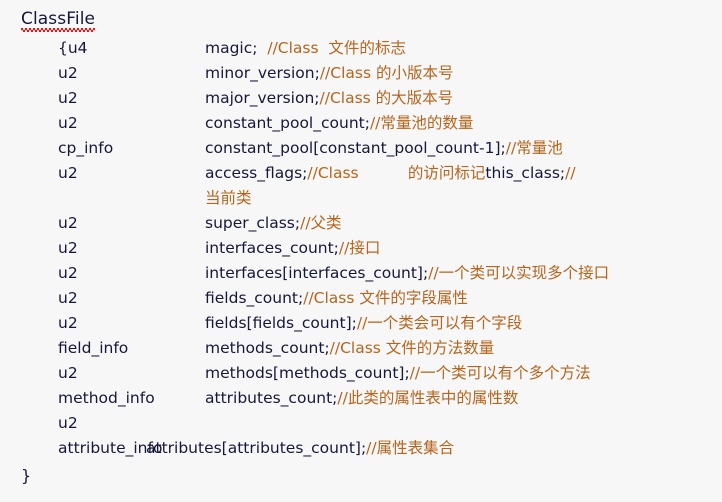  I want to click on field-name: constant_pool_count;, so click(287, 123).